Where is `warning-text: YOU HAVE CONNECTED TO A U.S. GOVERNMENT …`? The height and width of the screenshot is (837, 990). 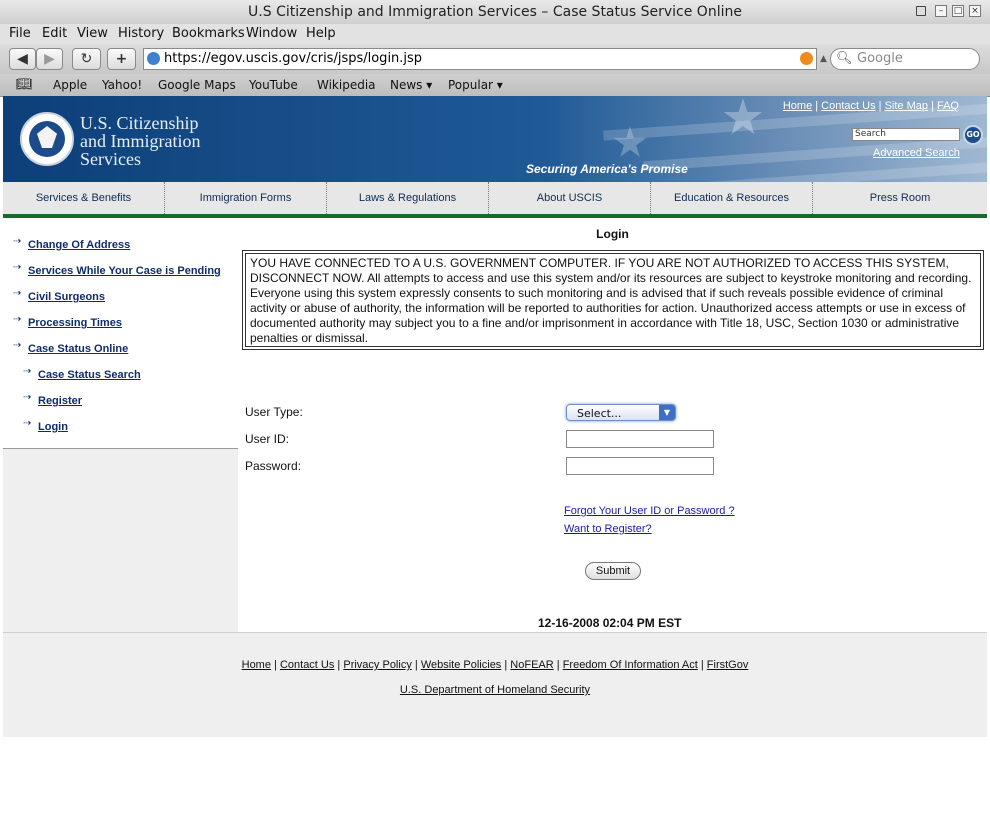
warning-text: YOU HAVE CONNECTED TO A U.S. GOVERNMENT … is located at coordinates (613, 300).